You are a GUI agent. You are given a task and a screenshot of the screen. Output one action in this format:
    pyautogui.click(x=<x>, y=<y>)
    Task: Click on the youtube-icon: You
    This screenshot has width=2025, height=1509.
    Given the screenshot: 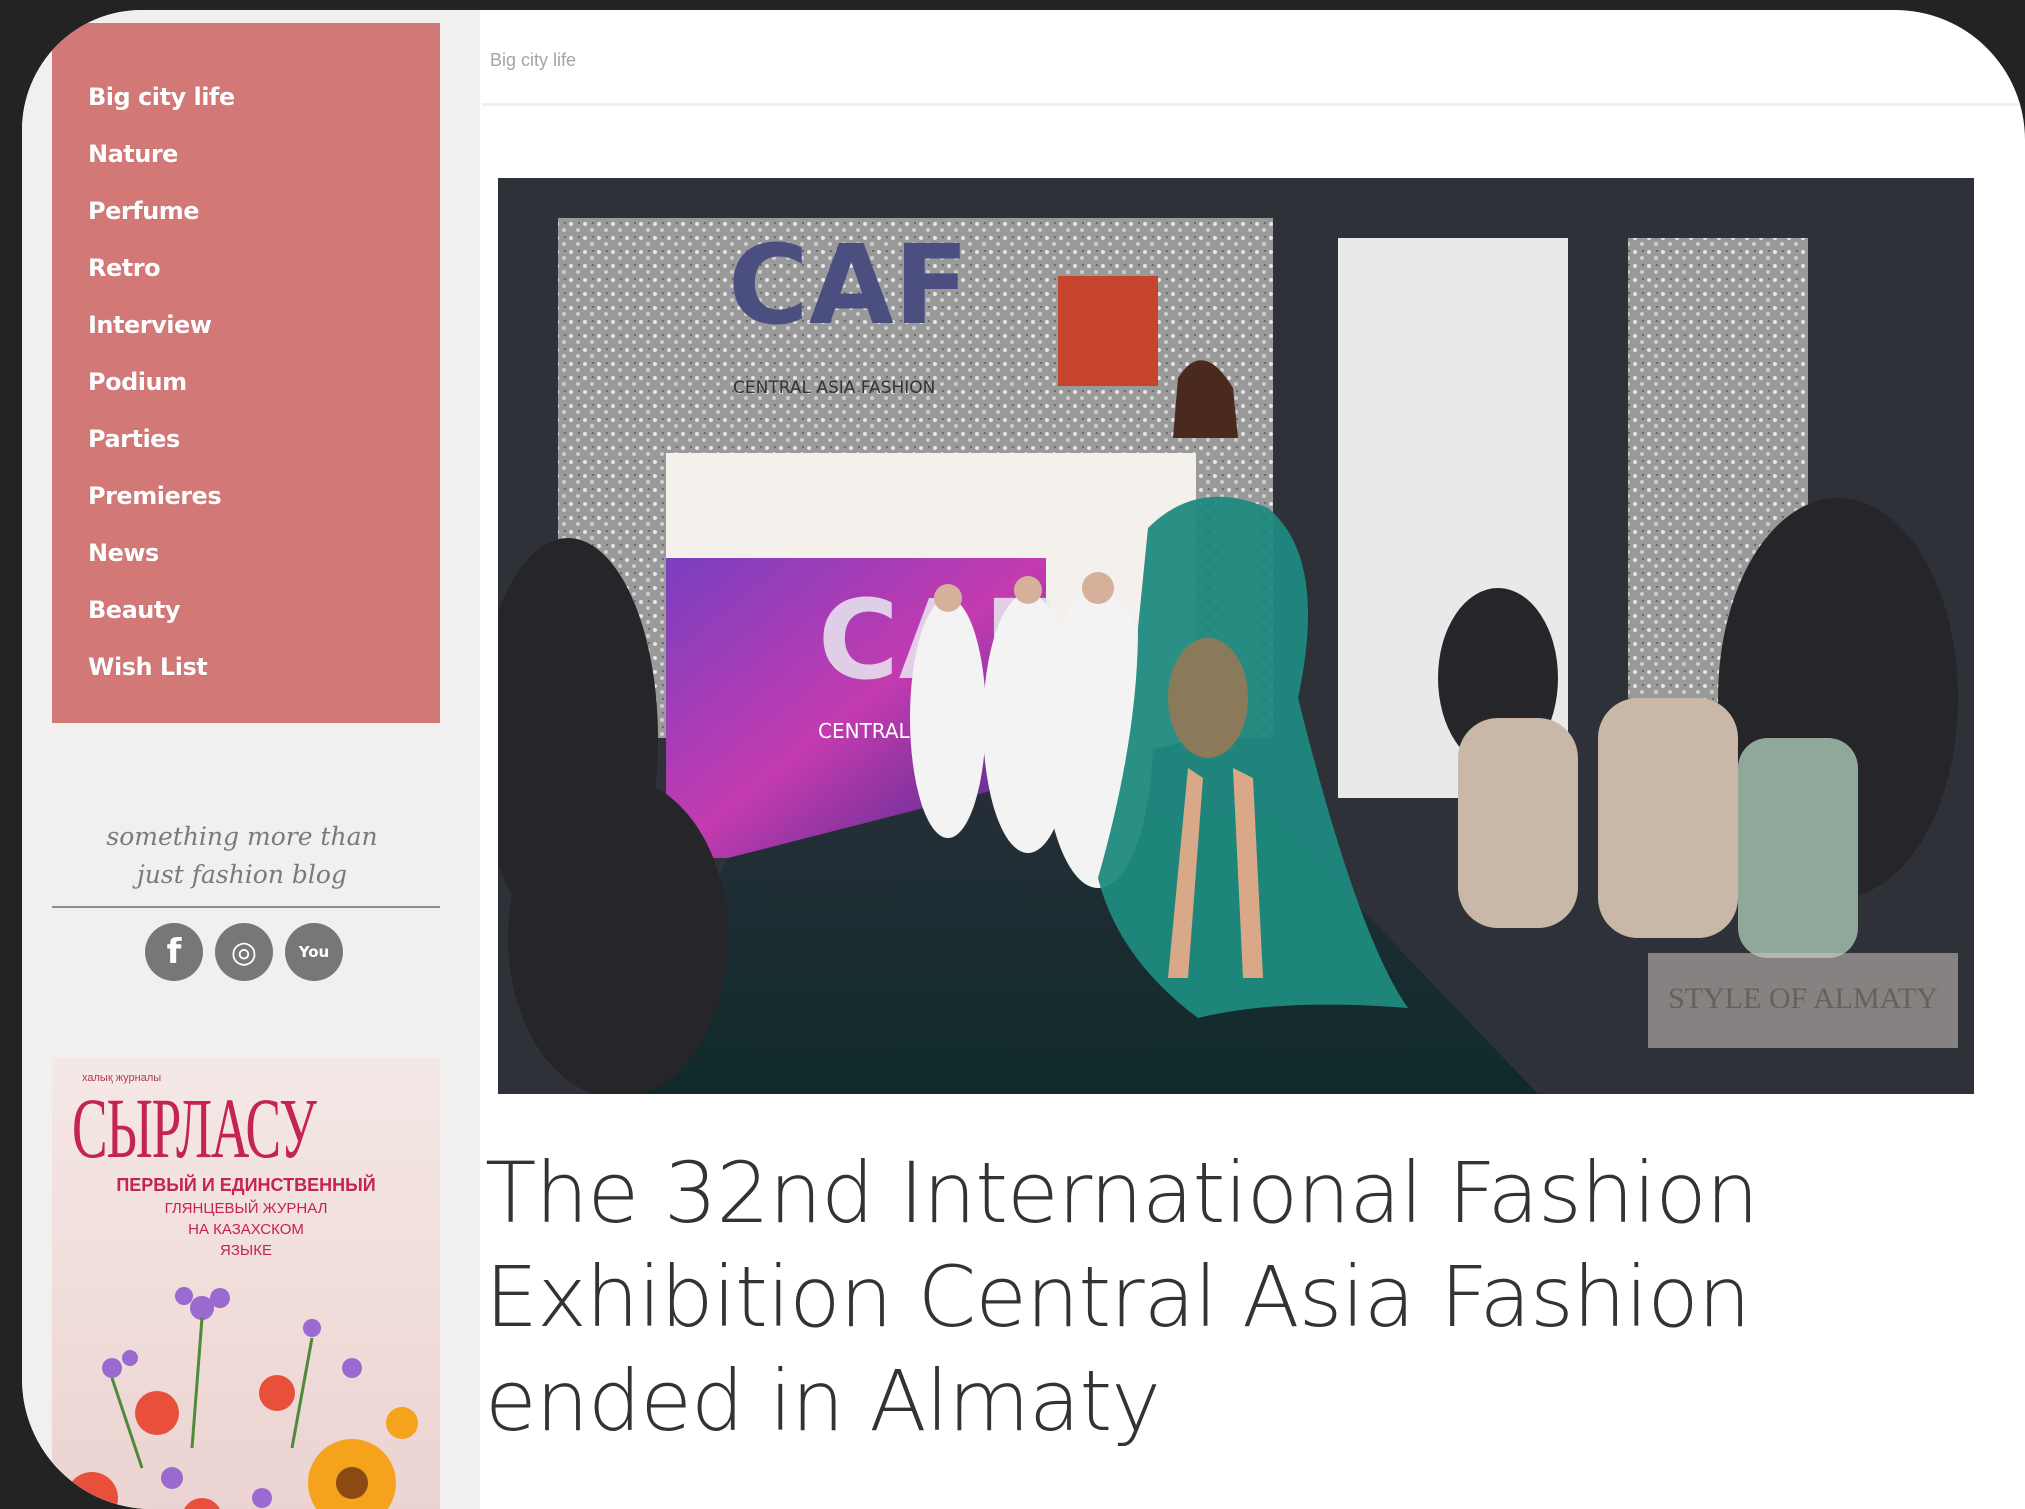 What is the action you would take?
    pyautogui.click(x=314, y=952)
    